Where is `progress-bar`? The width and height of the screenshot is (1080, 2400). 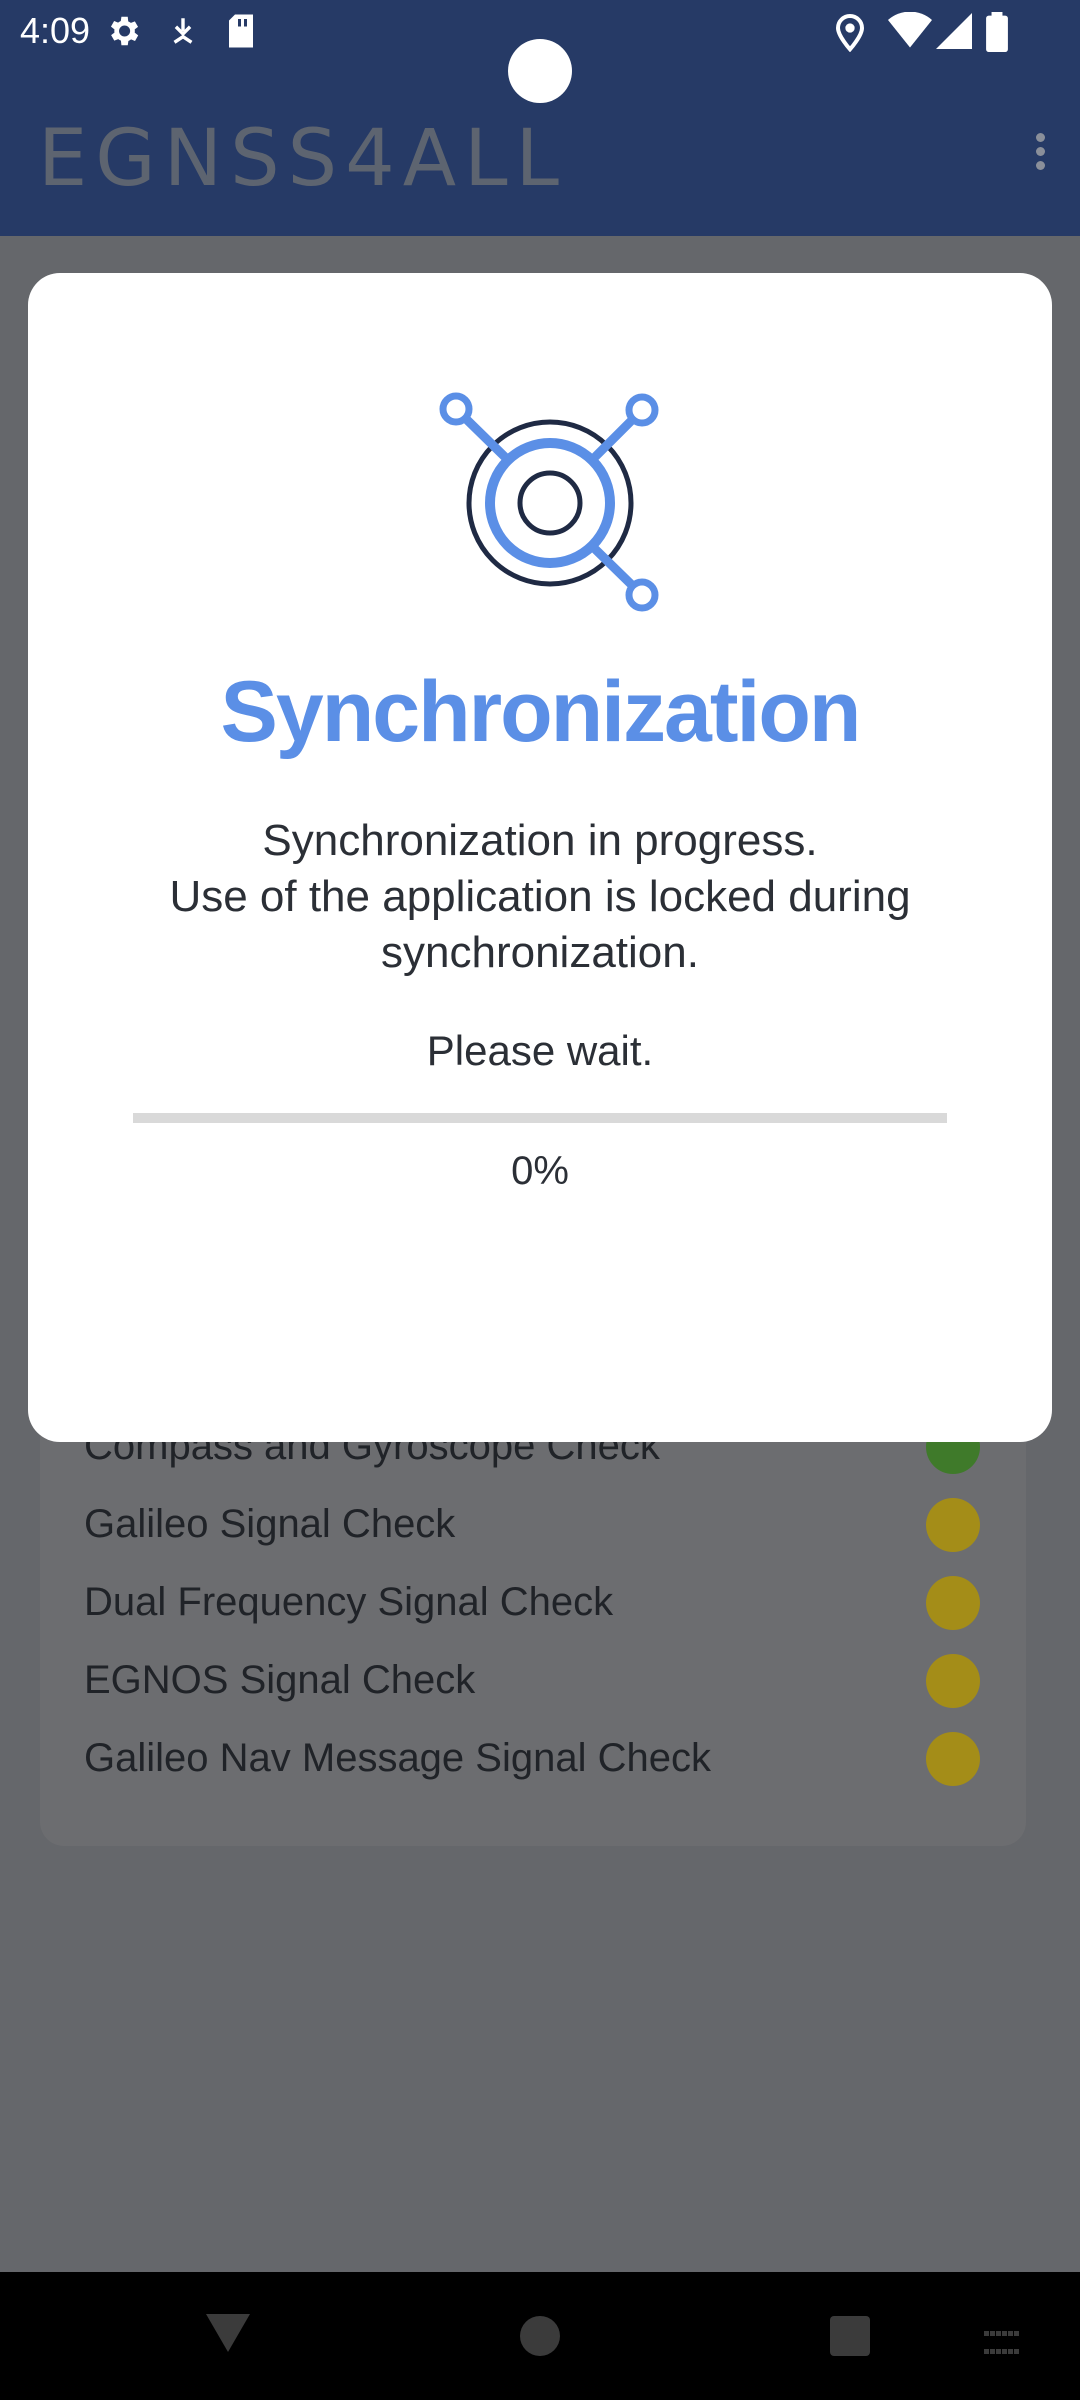
progress-bar is located at coordinates (540, 1118).